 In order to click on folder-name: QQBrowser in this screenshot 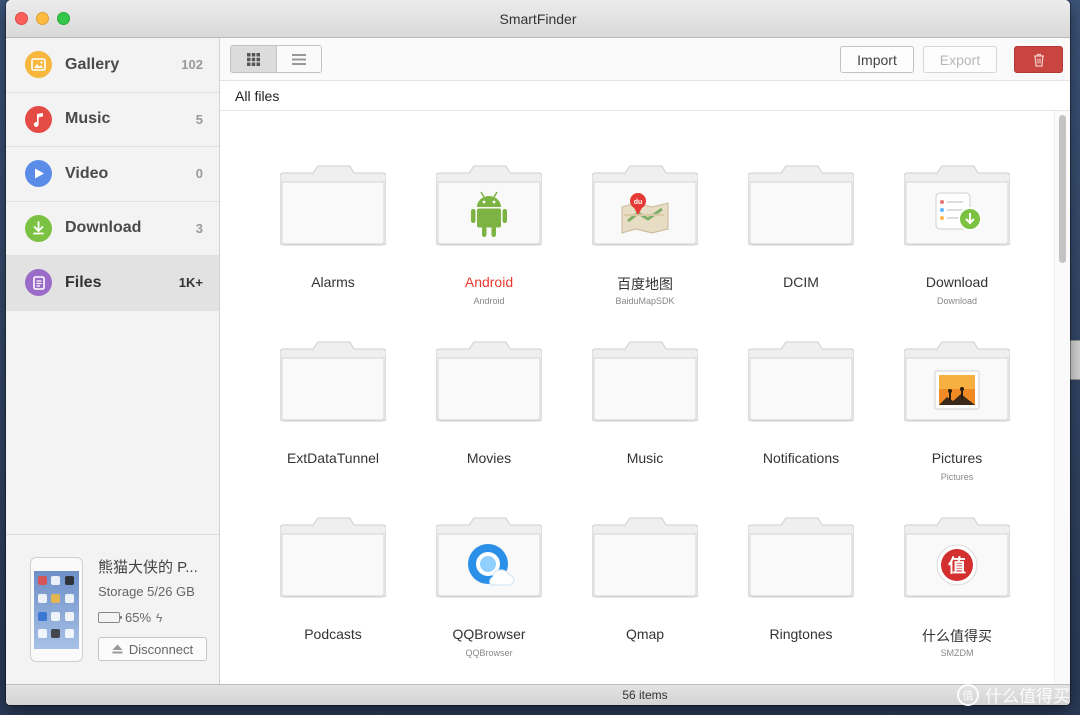, I will do `click(489, 634)`.